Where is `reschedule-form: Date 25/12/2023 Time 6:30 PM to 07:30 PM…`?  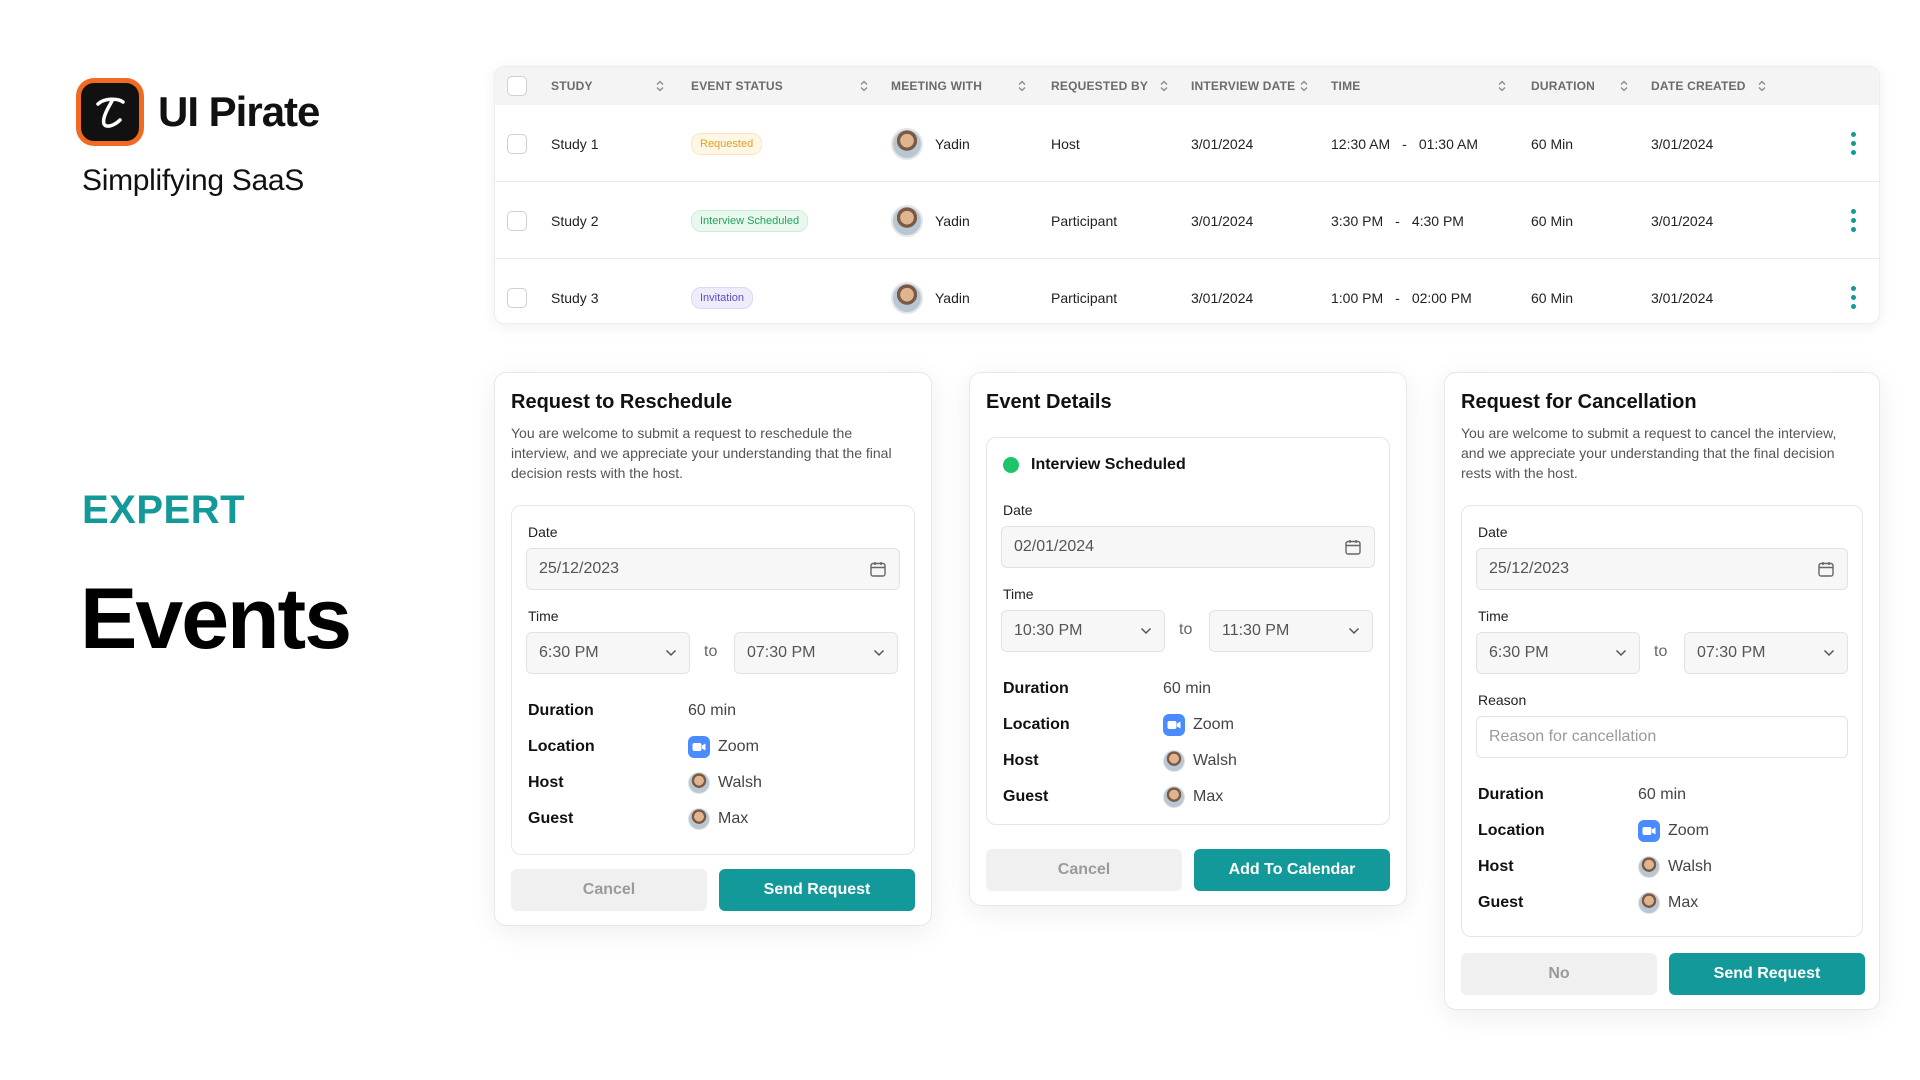 reschedule-form: Date 25/12/2023 Time 6:30 PM to 07:30 PM… is located at coordinates (713, 680).